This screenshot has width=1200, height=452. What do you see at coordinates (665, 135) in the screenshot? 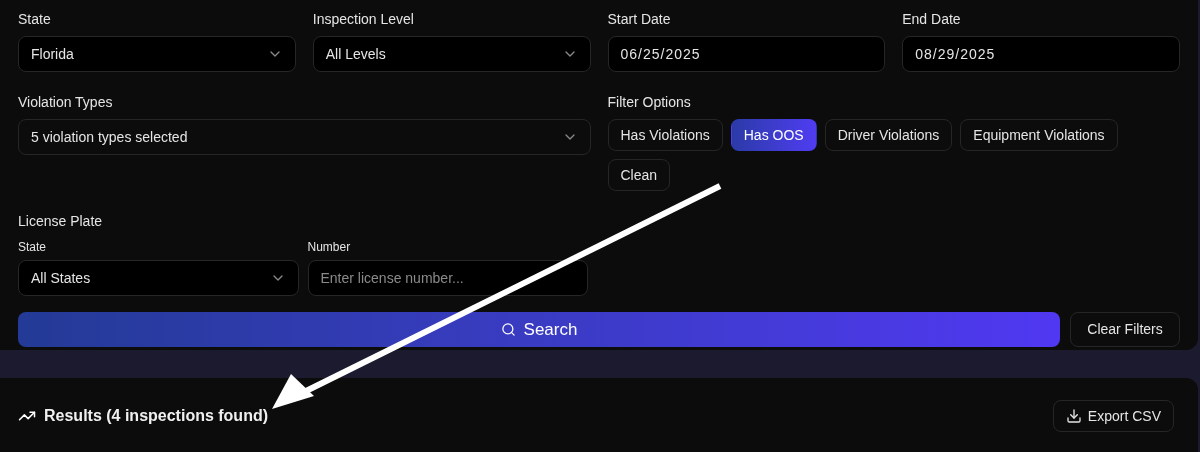
I see `filter-toggle: Has Violations` at bounding box center [665, 135].